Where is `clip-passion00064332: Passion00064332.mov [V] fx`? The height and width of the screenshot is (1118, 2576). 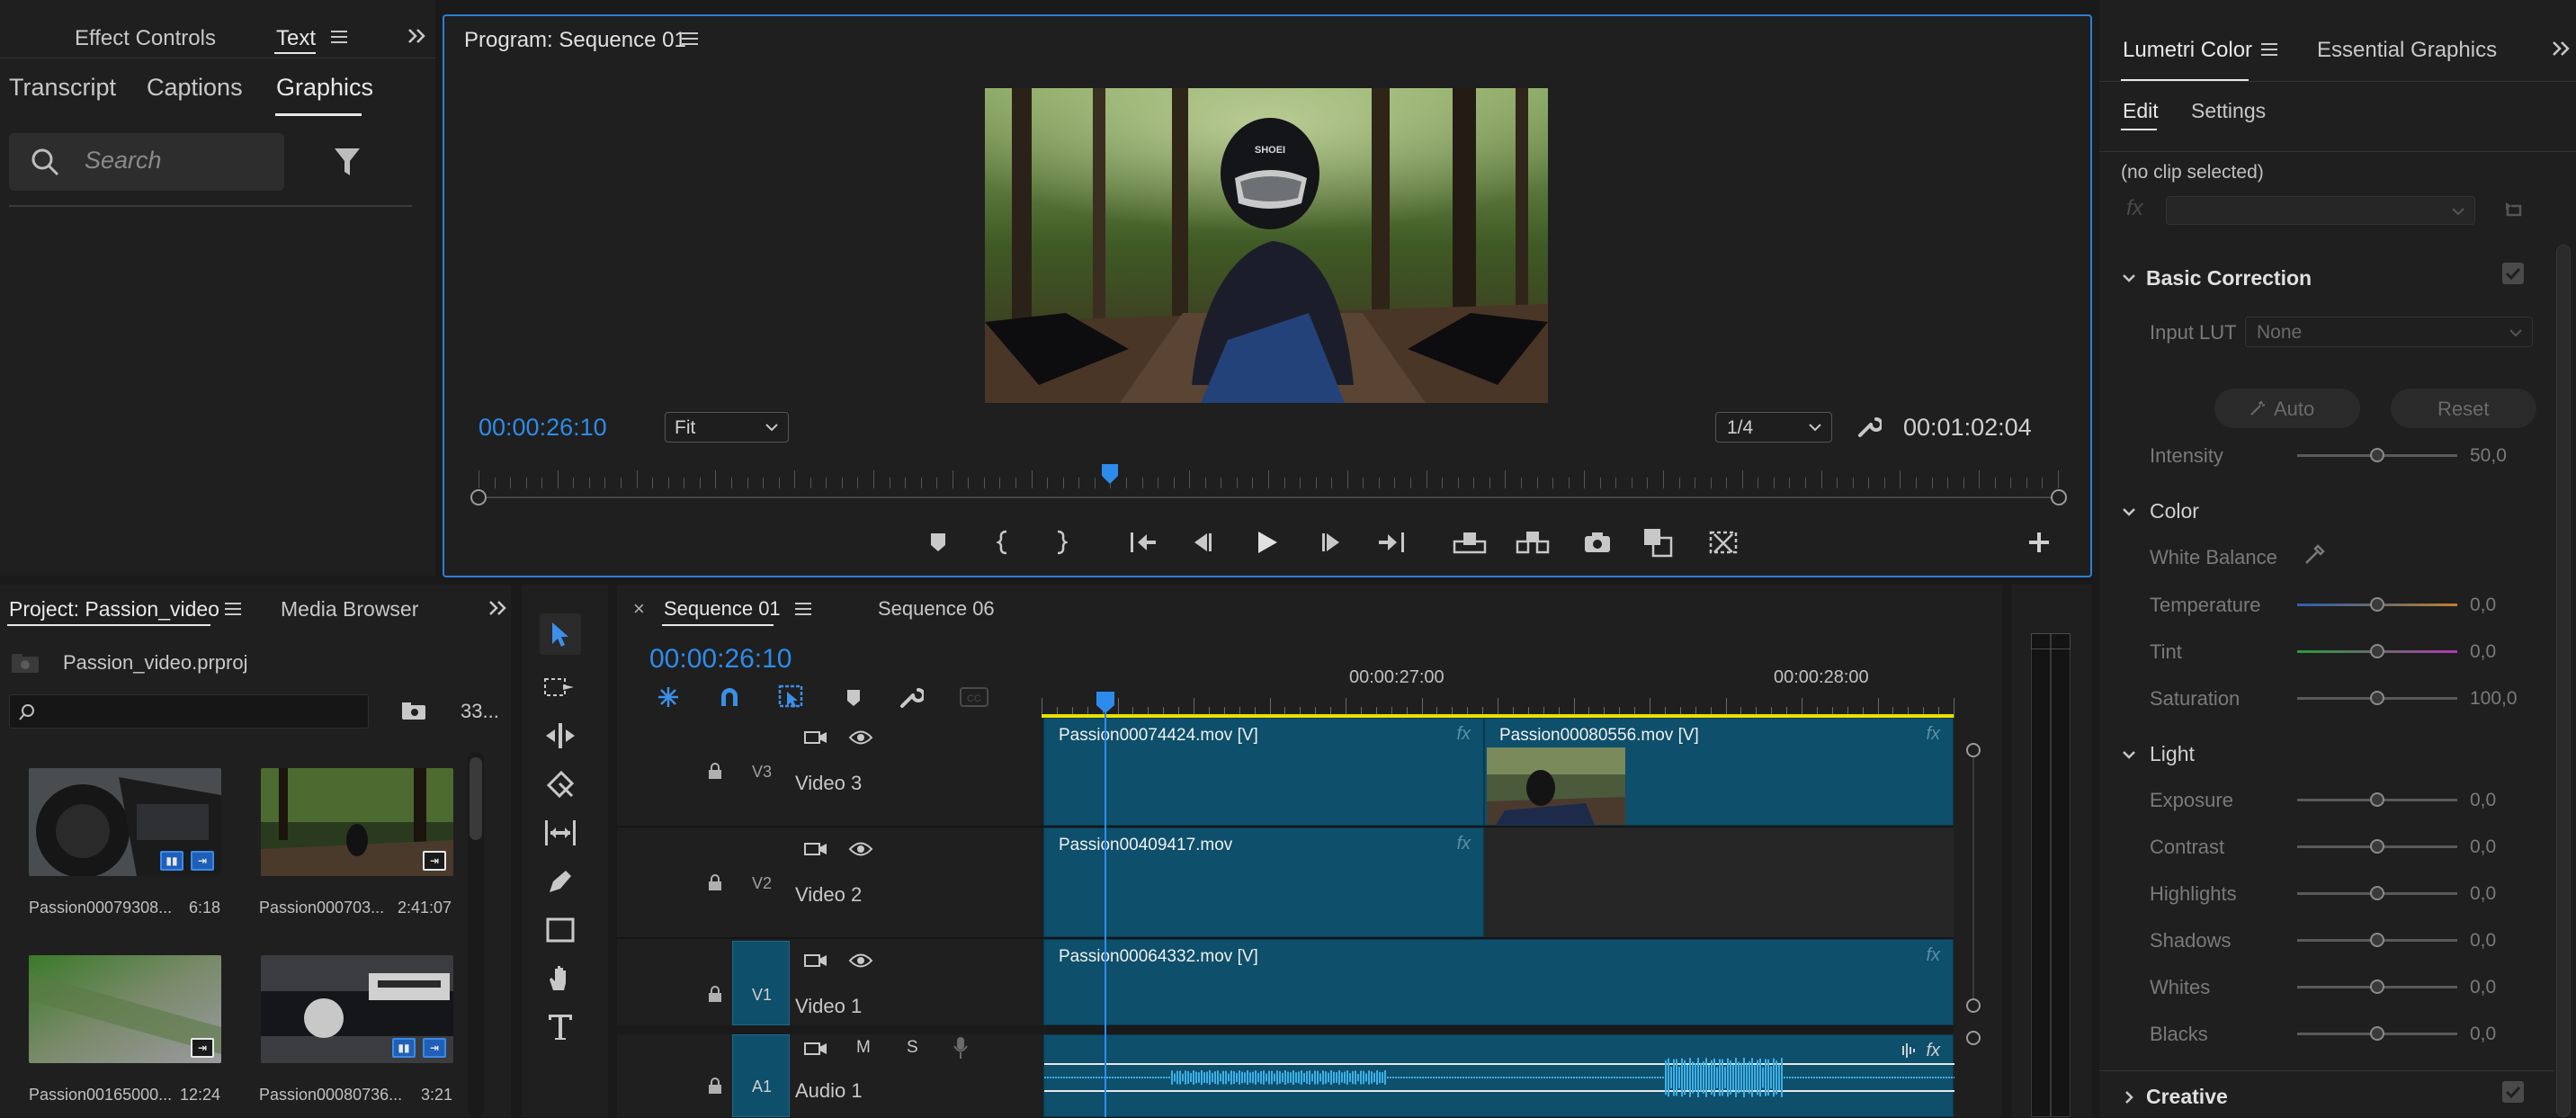
clip-passion00064332: Passion00064332.mov [V] fx is located at coordinates (1498, 982).